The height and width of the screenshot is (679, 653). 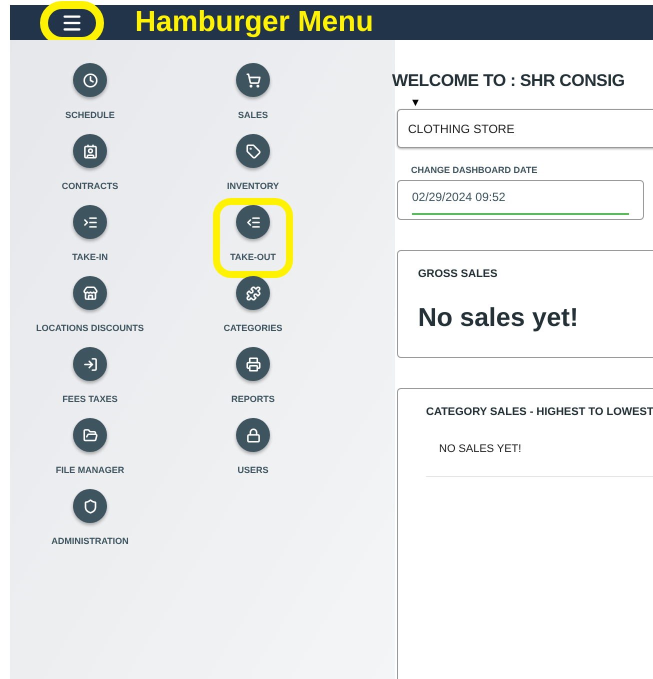 I want to click on outdent-icon, so click(x=253, y=222).